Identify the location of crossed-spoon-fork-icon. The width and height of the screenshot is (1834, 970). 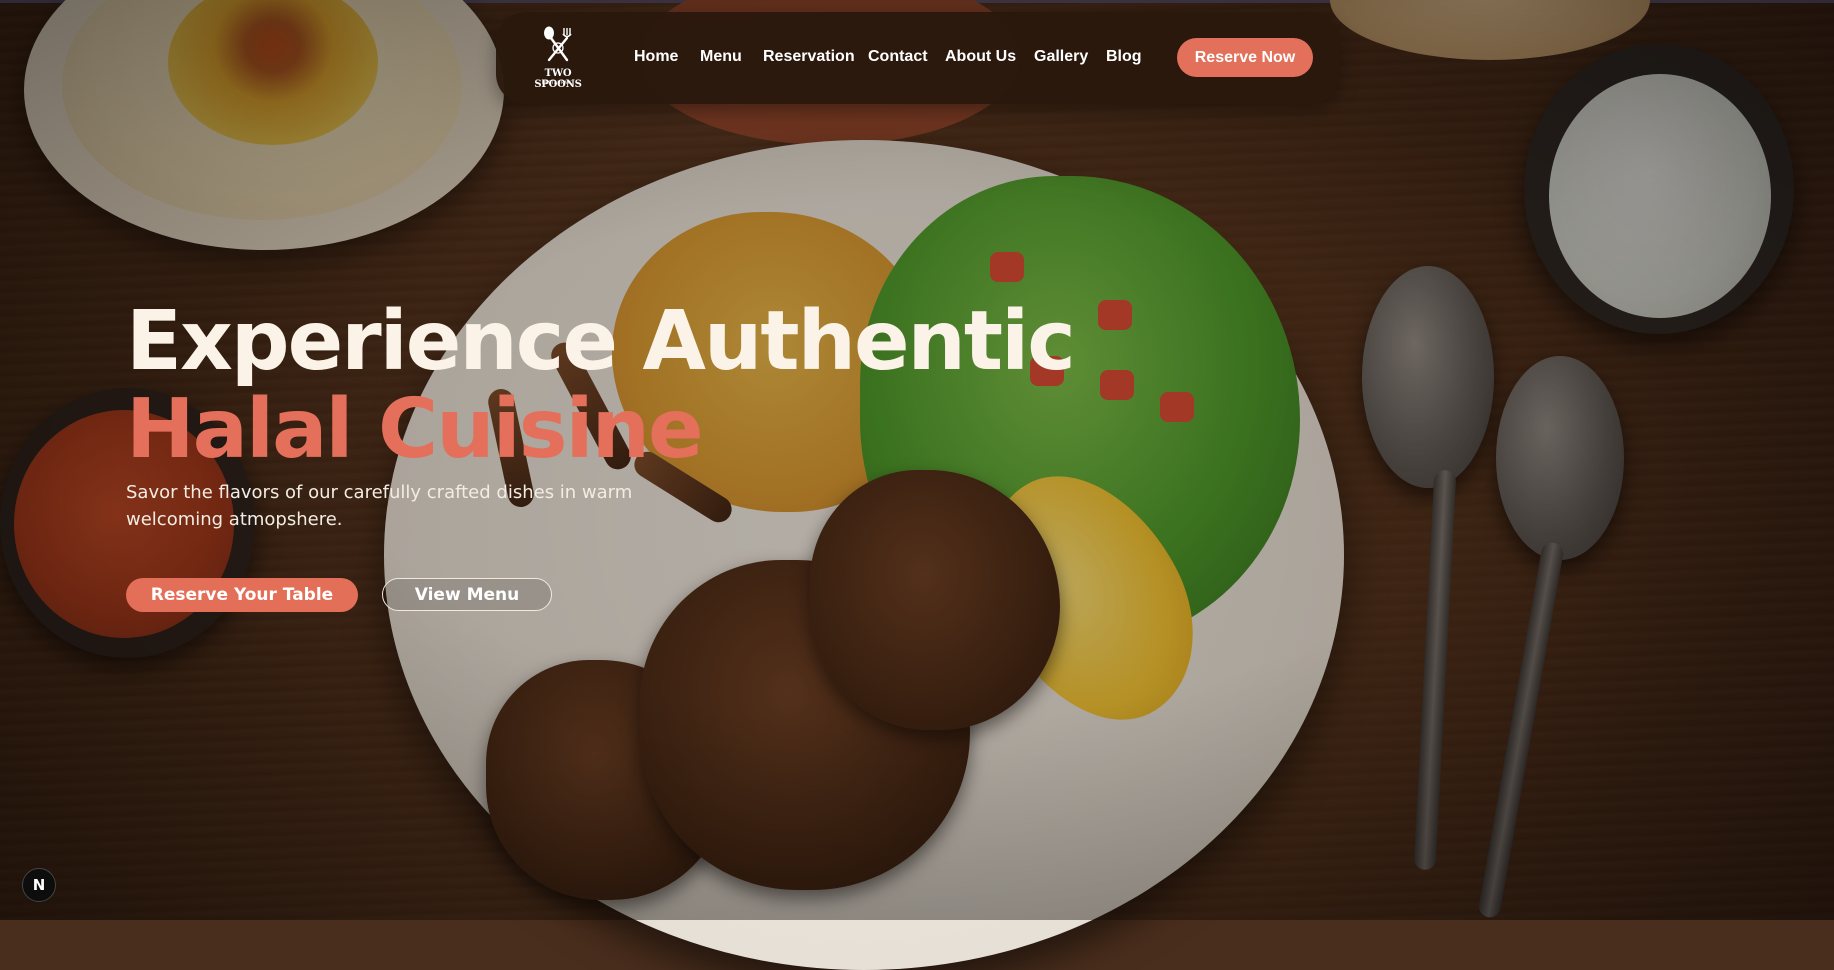
(558, 44).